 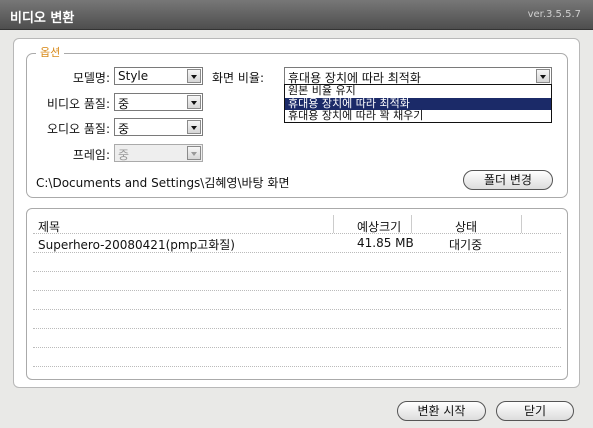 I want to click on close-button: 닫기, so click(x=535, y=411).